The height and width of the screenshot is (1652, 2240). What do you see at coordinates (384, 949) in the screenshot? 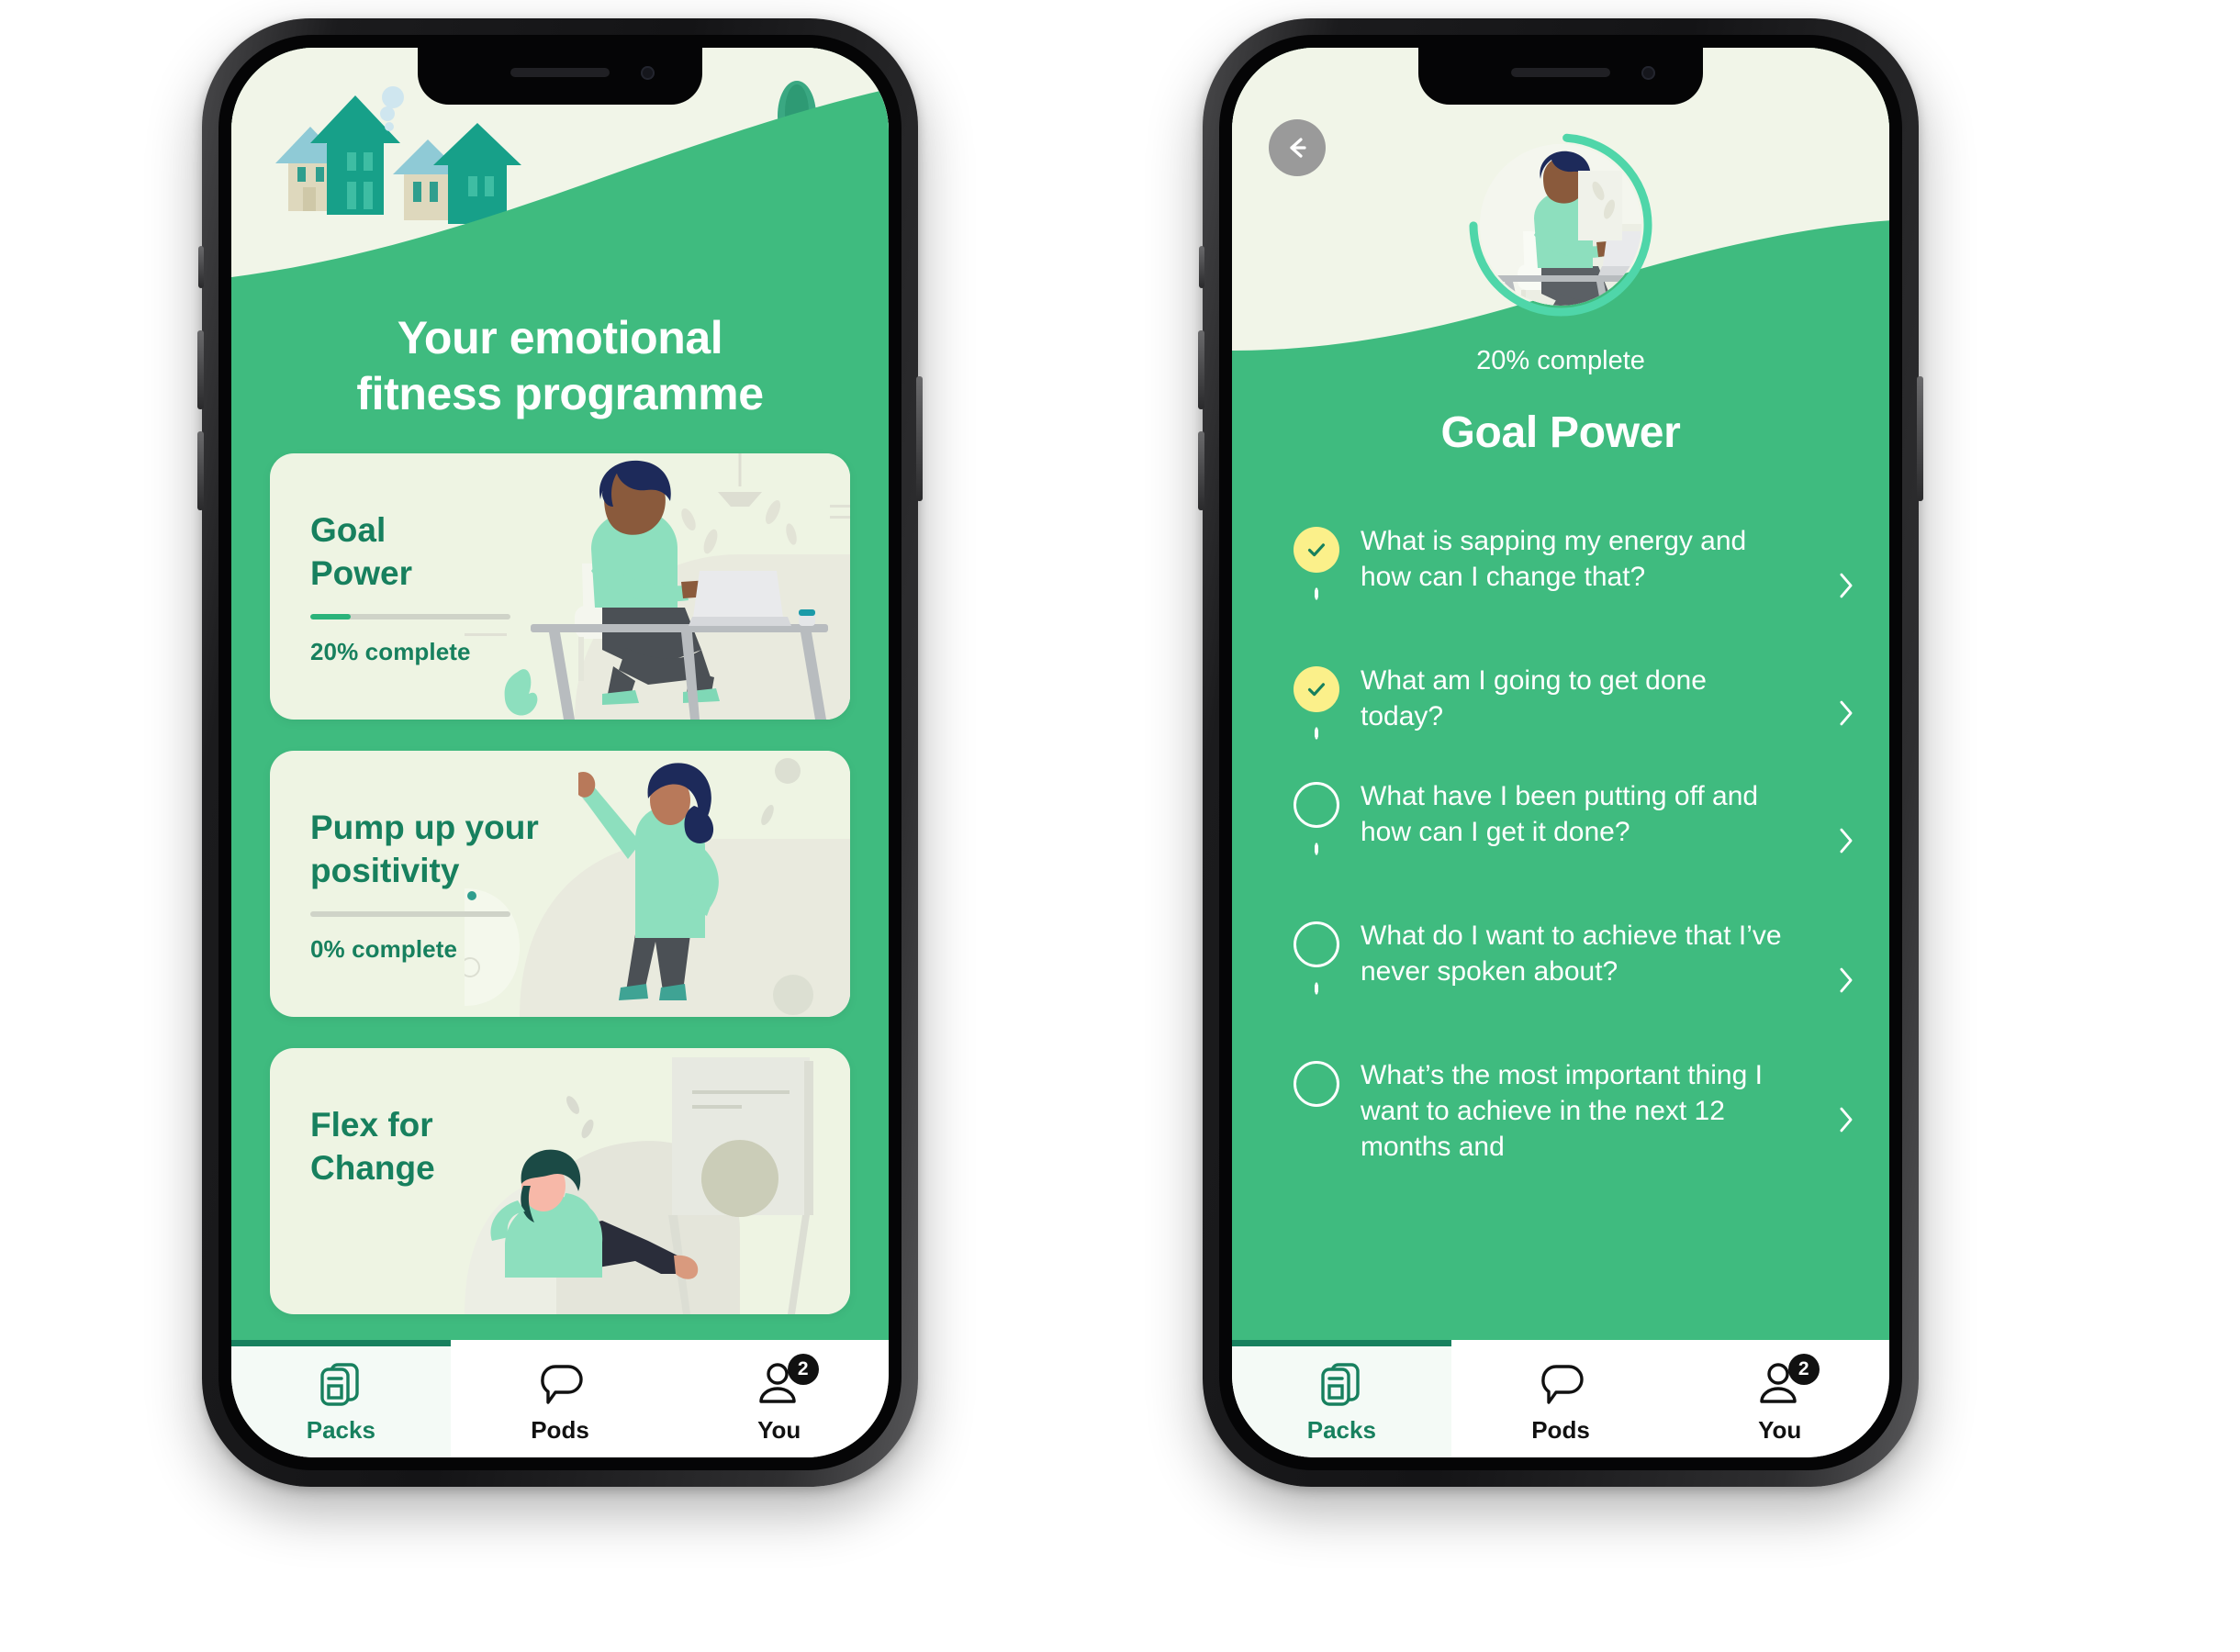
I see `progress-label: 0% complete` at bounding box center [384, 949].